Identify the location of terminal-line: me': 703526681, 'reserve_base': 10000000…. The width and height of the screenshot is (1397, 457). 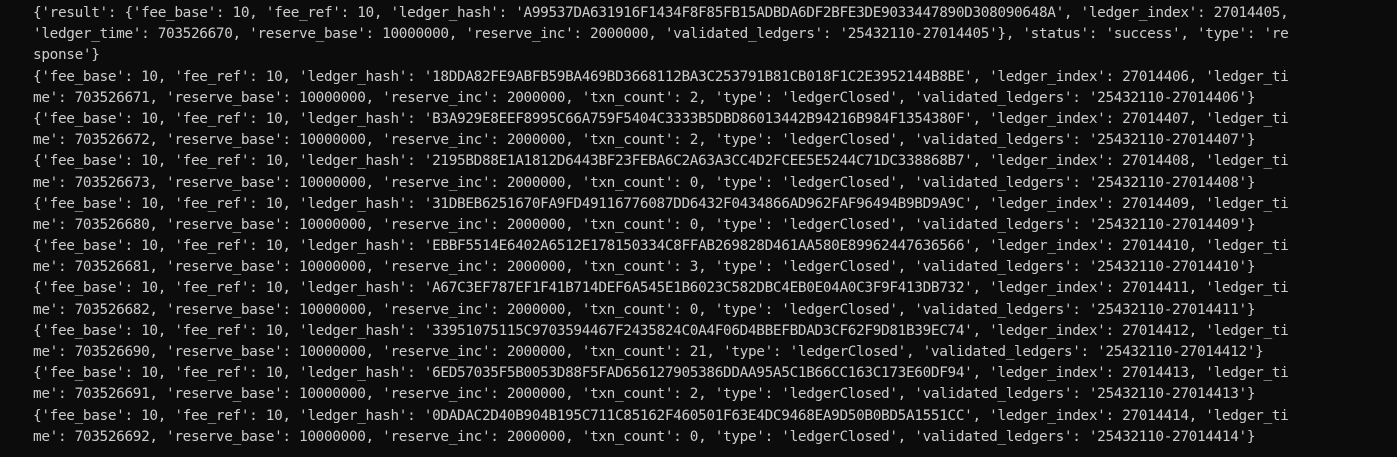
(644, 267).